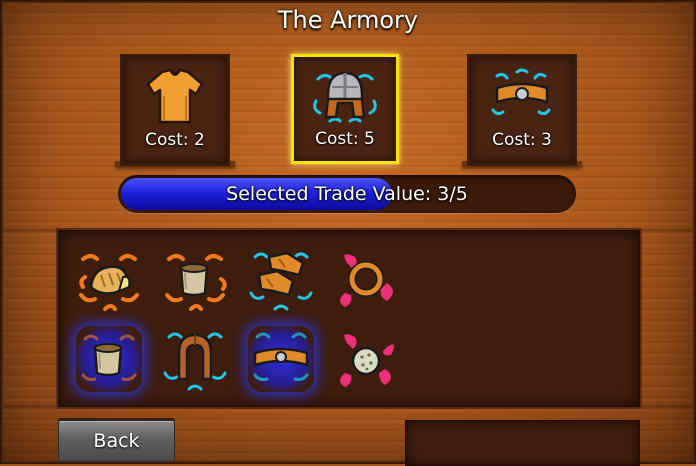 This screenshot has width=696, height=466. I want to click on trade-value-label: Selected Trade Value: 3/5, so click(347, 194).